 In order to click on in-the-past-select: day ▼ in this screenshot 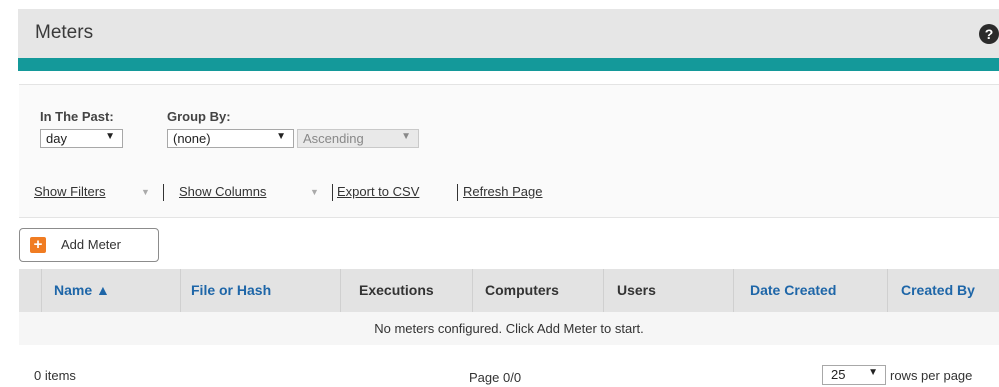, I will do `click(81, 138)`.